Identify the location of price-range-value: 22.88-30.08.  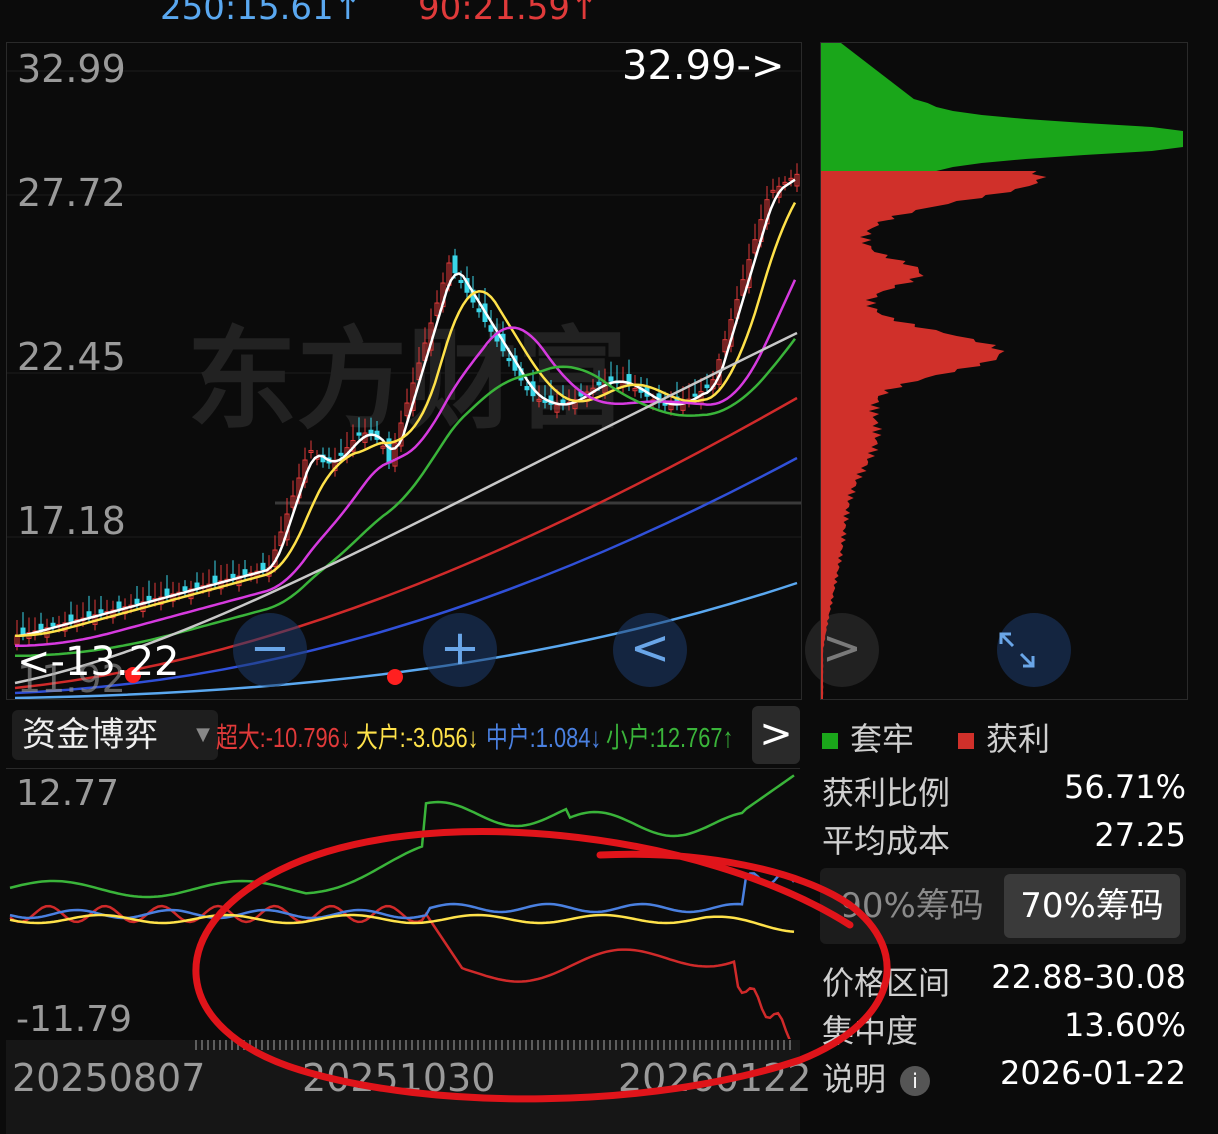
(1088, 977).